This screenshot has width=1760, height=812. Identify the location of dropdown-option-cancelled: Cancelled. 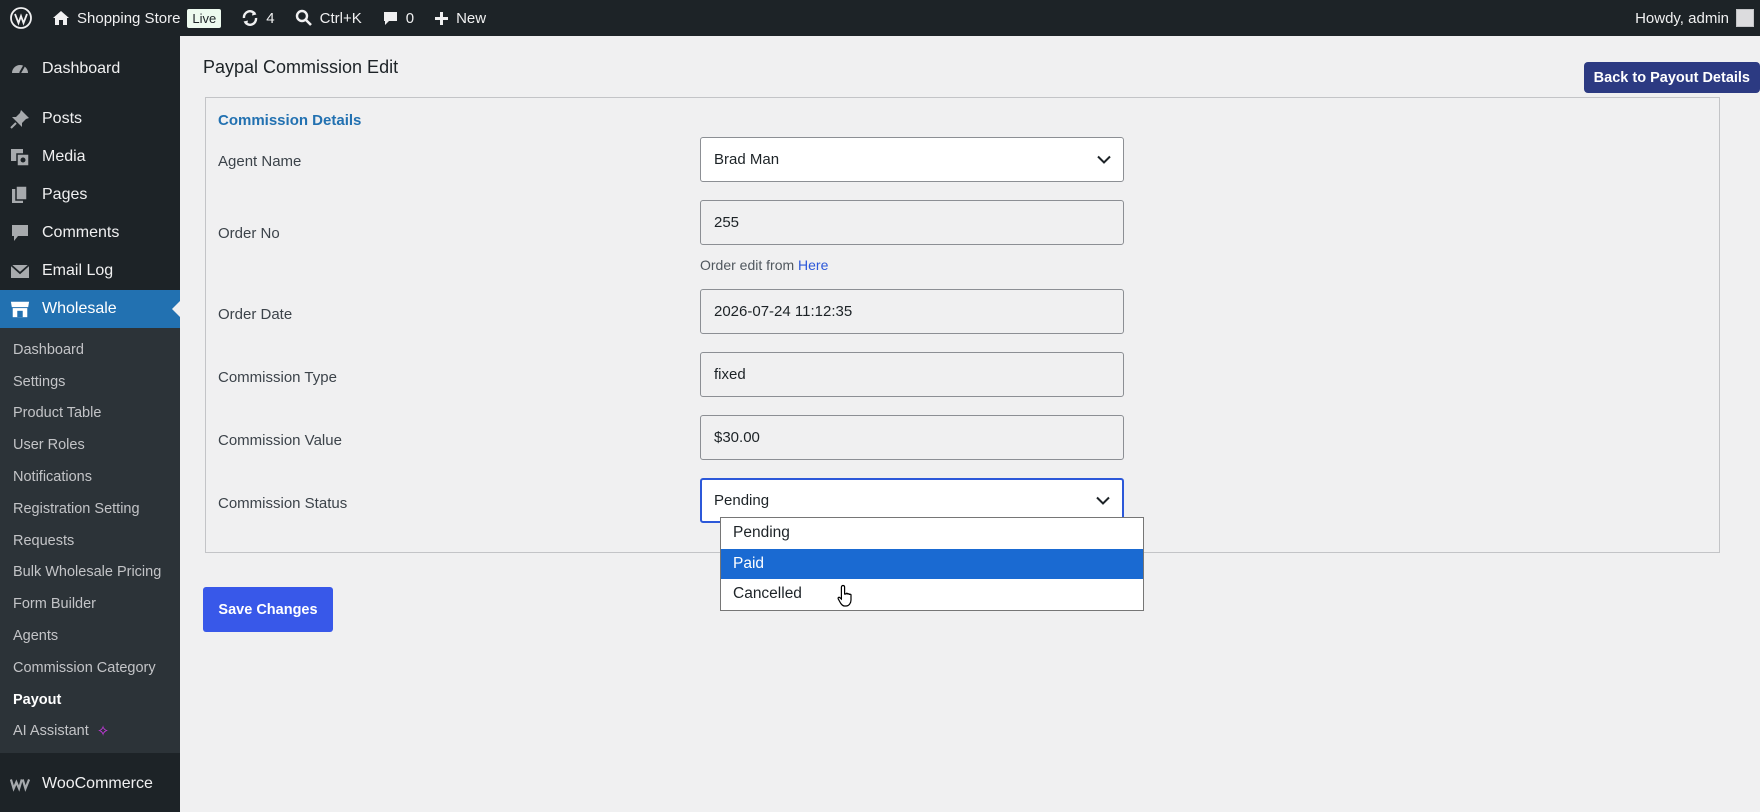
(932, 594).